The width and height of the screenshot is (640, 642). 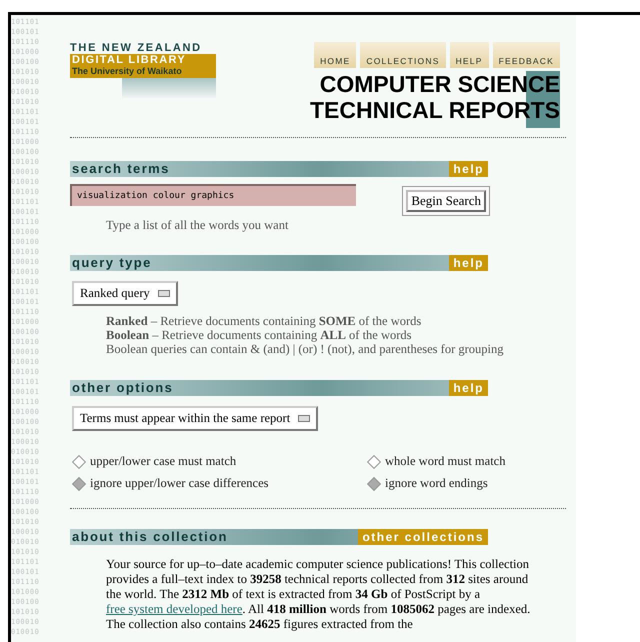 What do you see at coordinates (163, 461) in the screenshot?
I see `radio-label: upper/lower case must match` at bounding box center [163, 461].